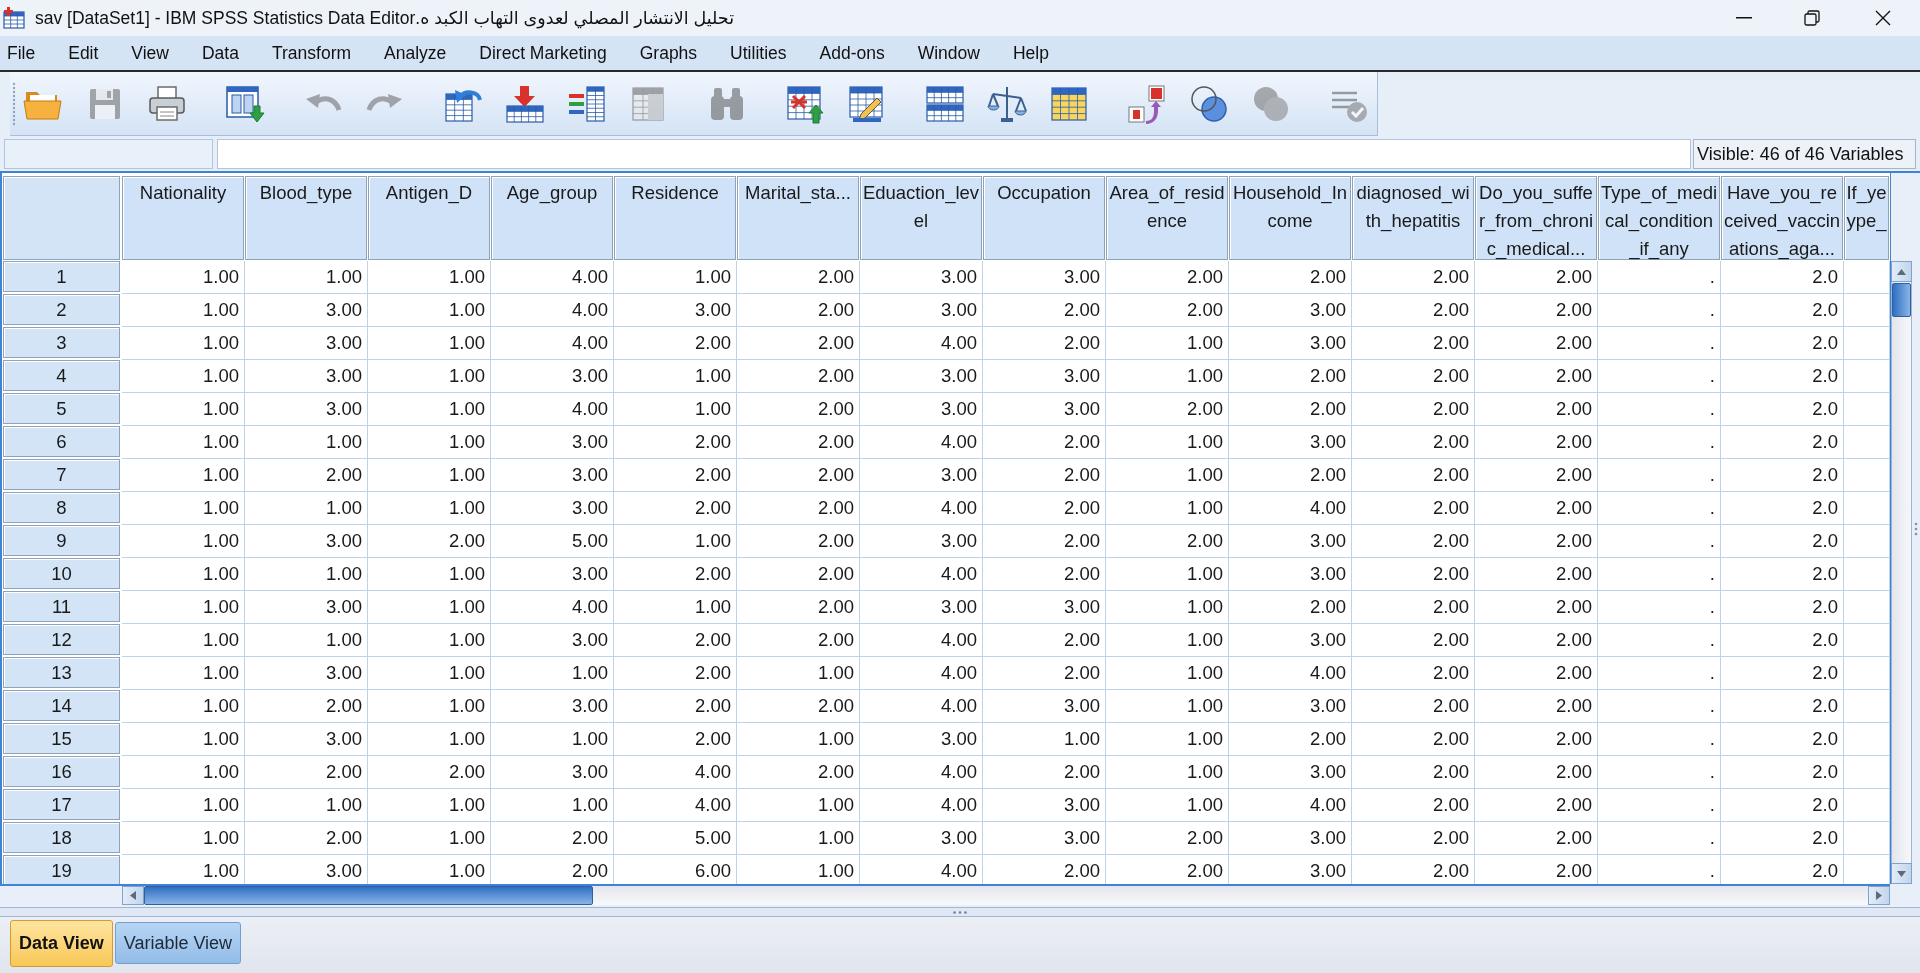 The width and height of the screenshot is (1920, 973). Describe the element at coordinates (1044, 218) in the screenshot. I see `column-header: Occupation` at that location.